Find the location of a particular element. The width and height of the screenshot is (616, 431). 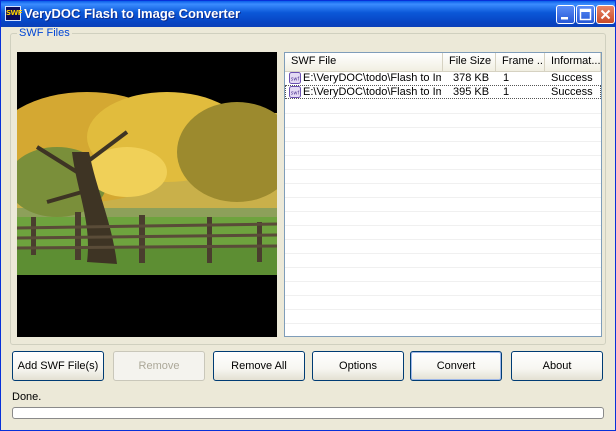

convert-button: Convert is located at coordinates (456, 366).